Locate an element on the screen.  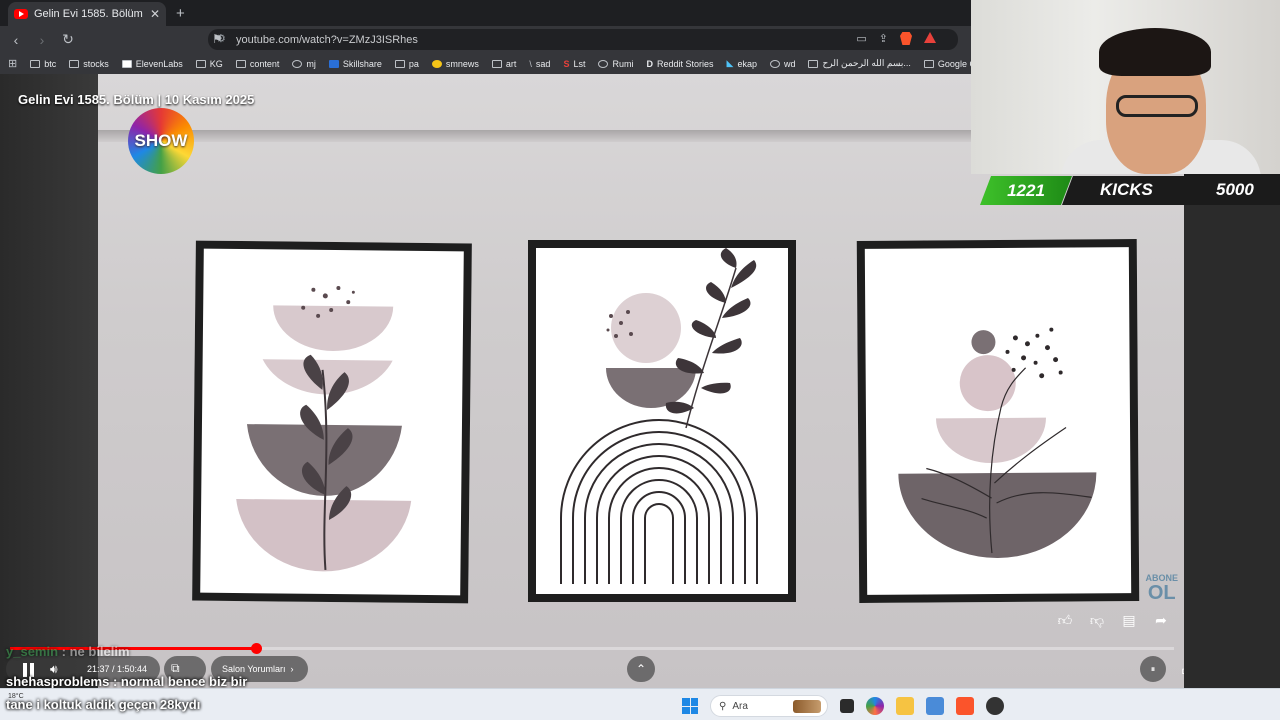
time-display: 21:37 / 1:50:44 is located at coordinates (117, 669).